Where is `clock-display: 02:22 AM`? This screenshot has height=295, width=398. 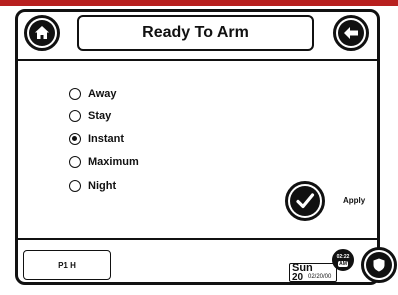
clock-display: 02:22 AM is located at coordinates (343, 260).